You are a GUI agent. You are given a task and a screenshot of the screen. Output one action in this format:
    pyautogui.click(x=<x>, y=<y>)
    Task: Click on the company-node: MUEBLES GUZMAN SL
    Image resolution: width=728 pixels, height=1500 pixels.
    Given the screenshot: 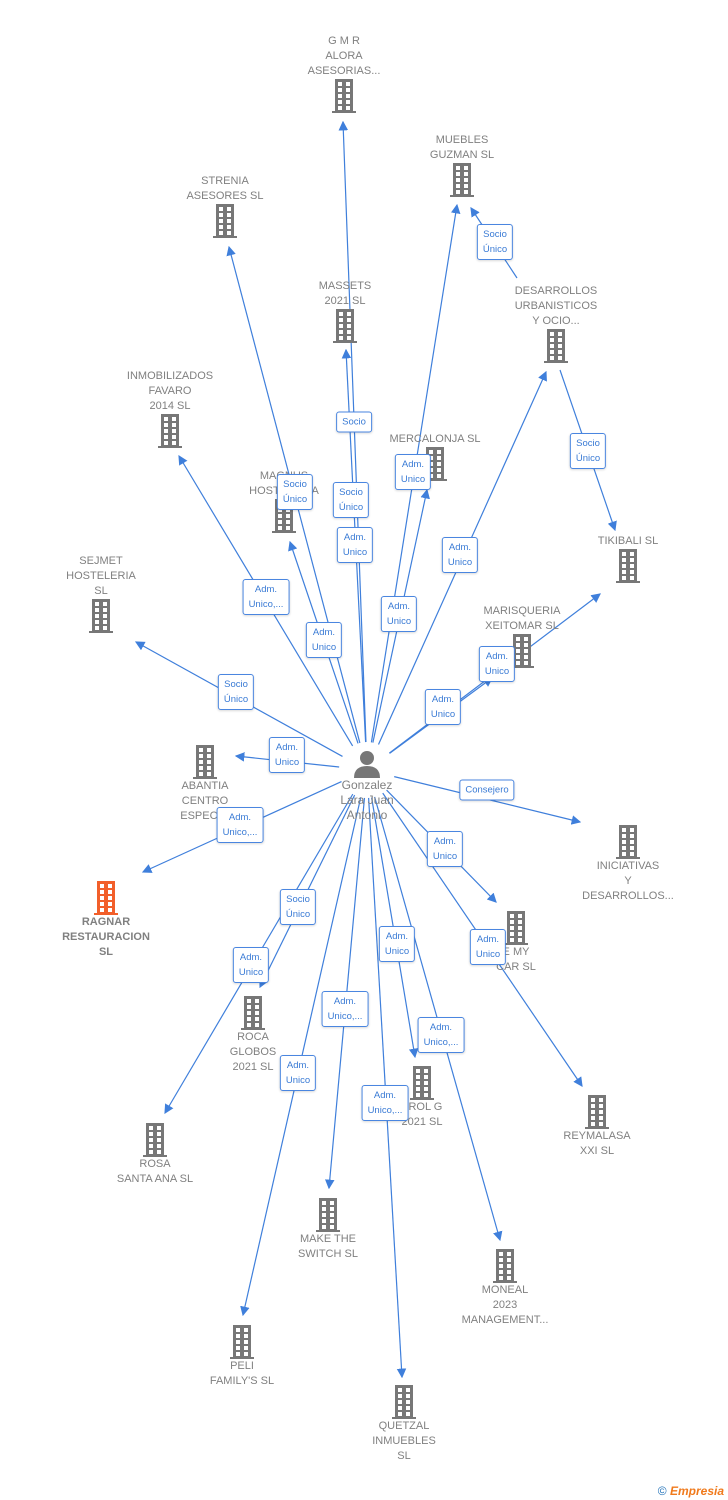 What is the action you would take?
    pyautogui.click(x=462, y=165)
    